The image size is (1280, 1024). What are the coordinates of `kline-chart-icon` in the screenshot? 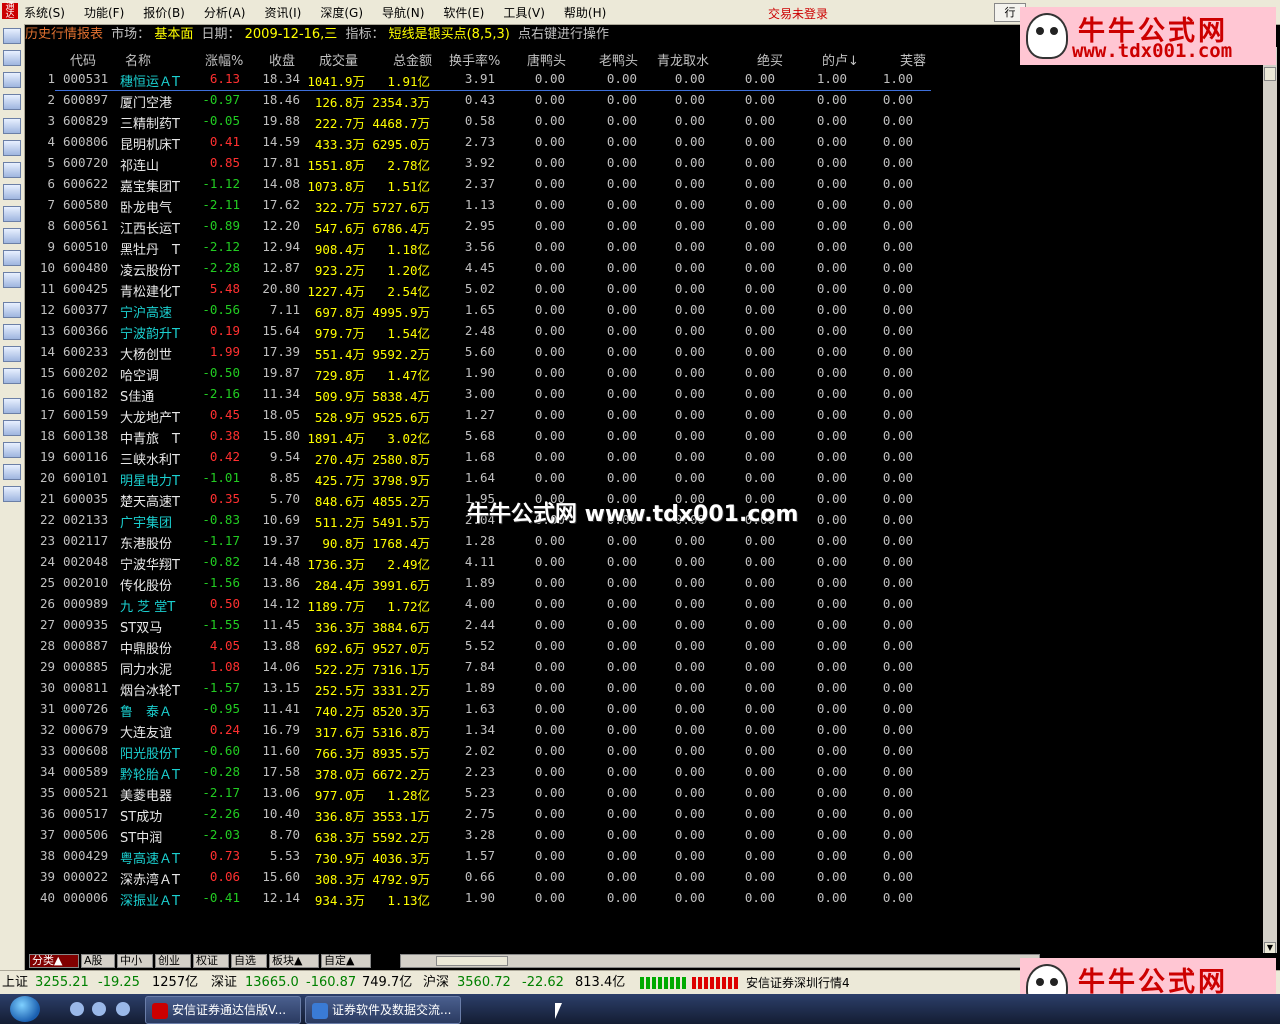 It's located at (12, 102).